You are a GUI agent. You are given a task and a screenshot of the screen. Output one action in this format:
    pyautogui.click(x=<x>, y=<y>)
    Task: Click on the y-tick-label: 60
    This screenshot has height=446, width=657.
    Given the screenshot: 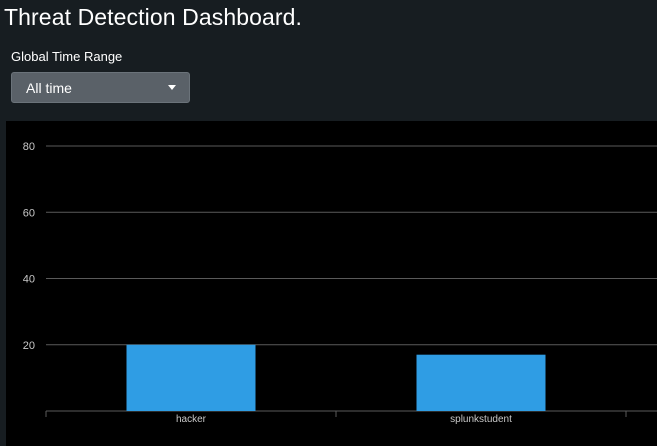 What is the action you would take?
    pyautogui.click(x=29, y=213)
    